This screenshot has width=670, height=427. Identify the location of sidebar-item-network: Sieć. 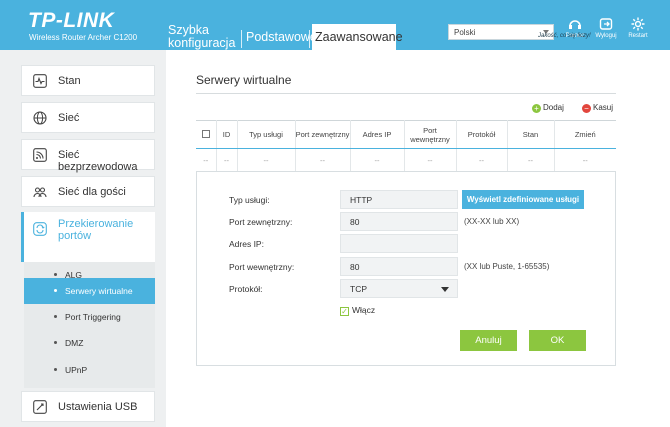
(88, 117).